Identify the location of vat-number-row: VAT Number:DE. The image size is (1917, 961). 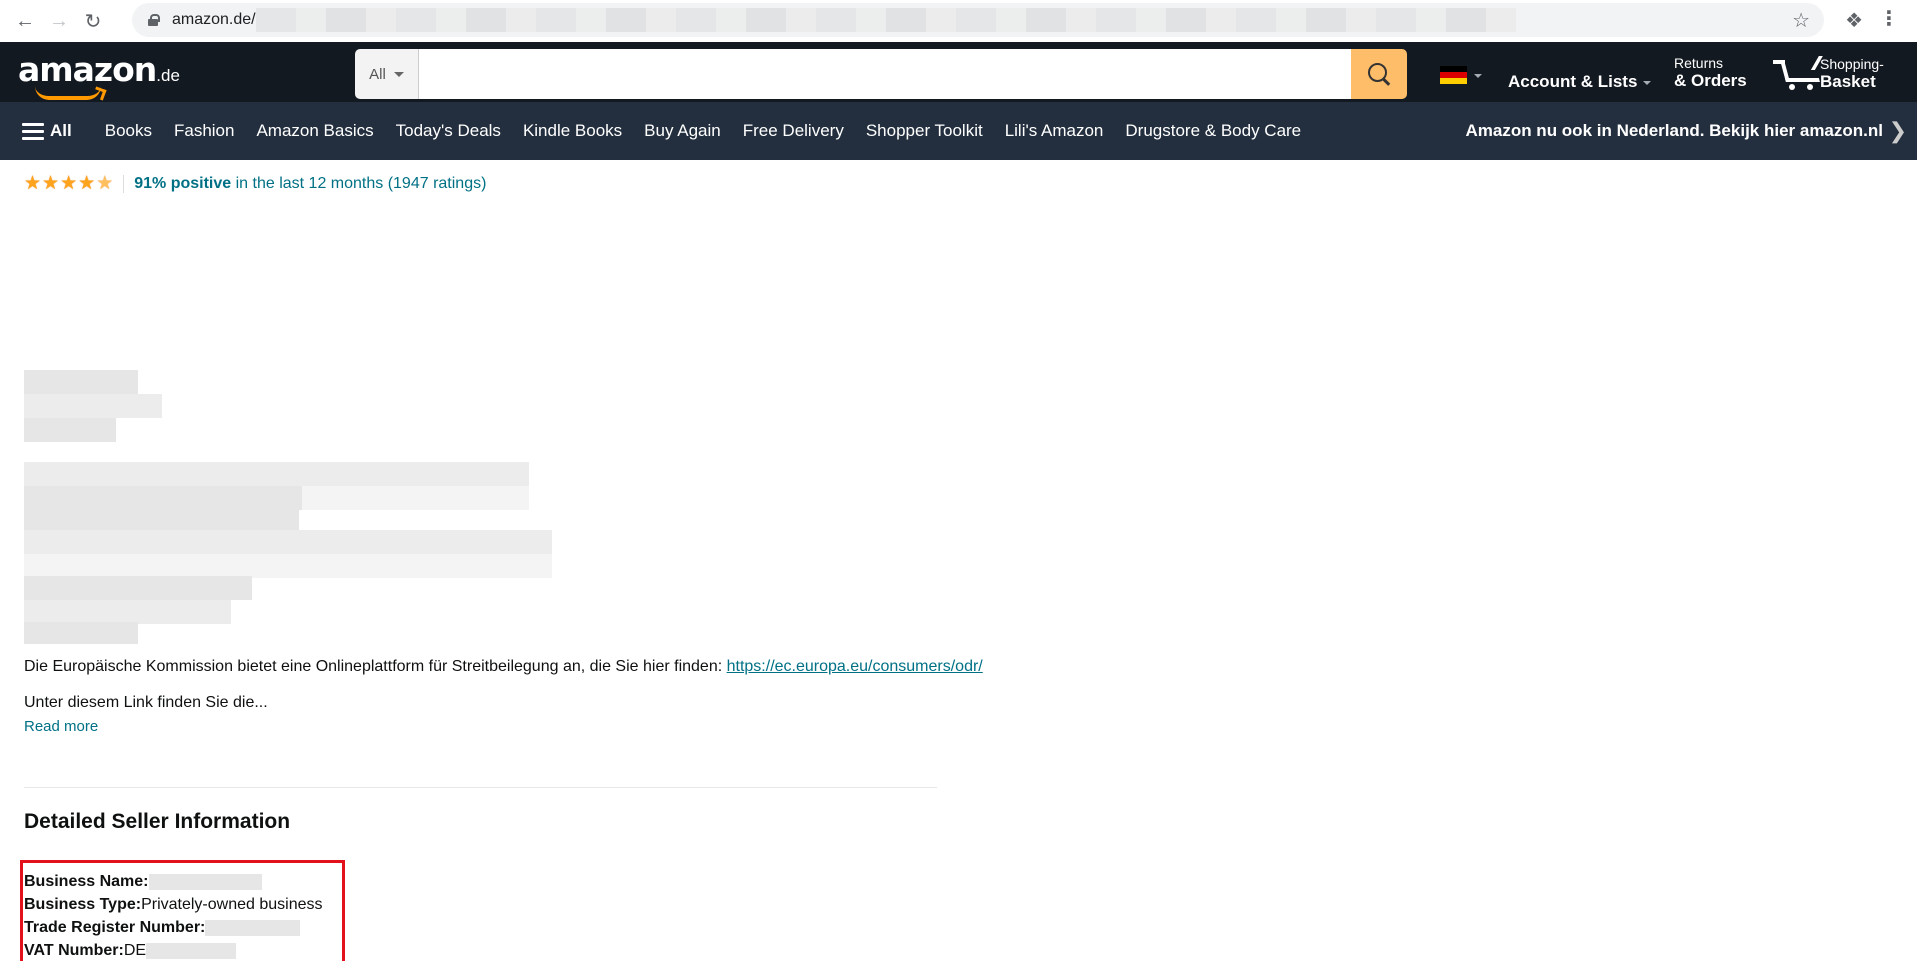
(130, 950).